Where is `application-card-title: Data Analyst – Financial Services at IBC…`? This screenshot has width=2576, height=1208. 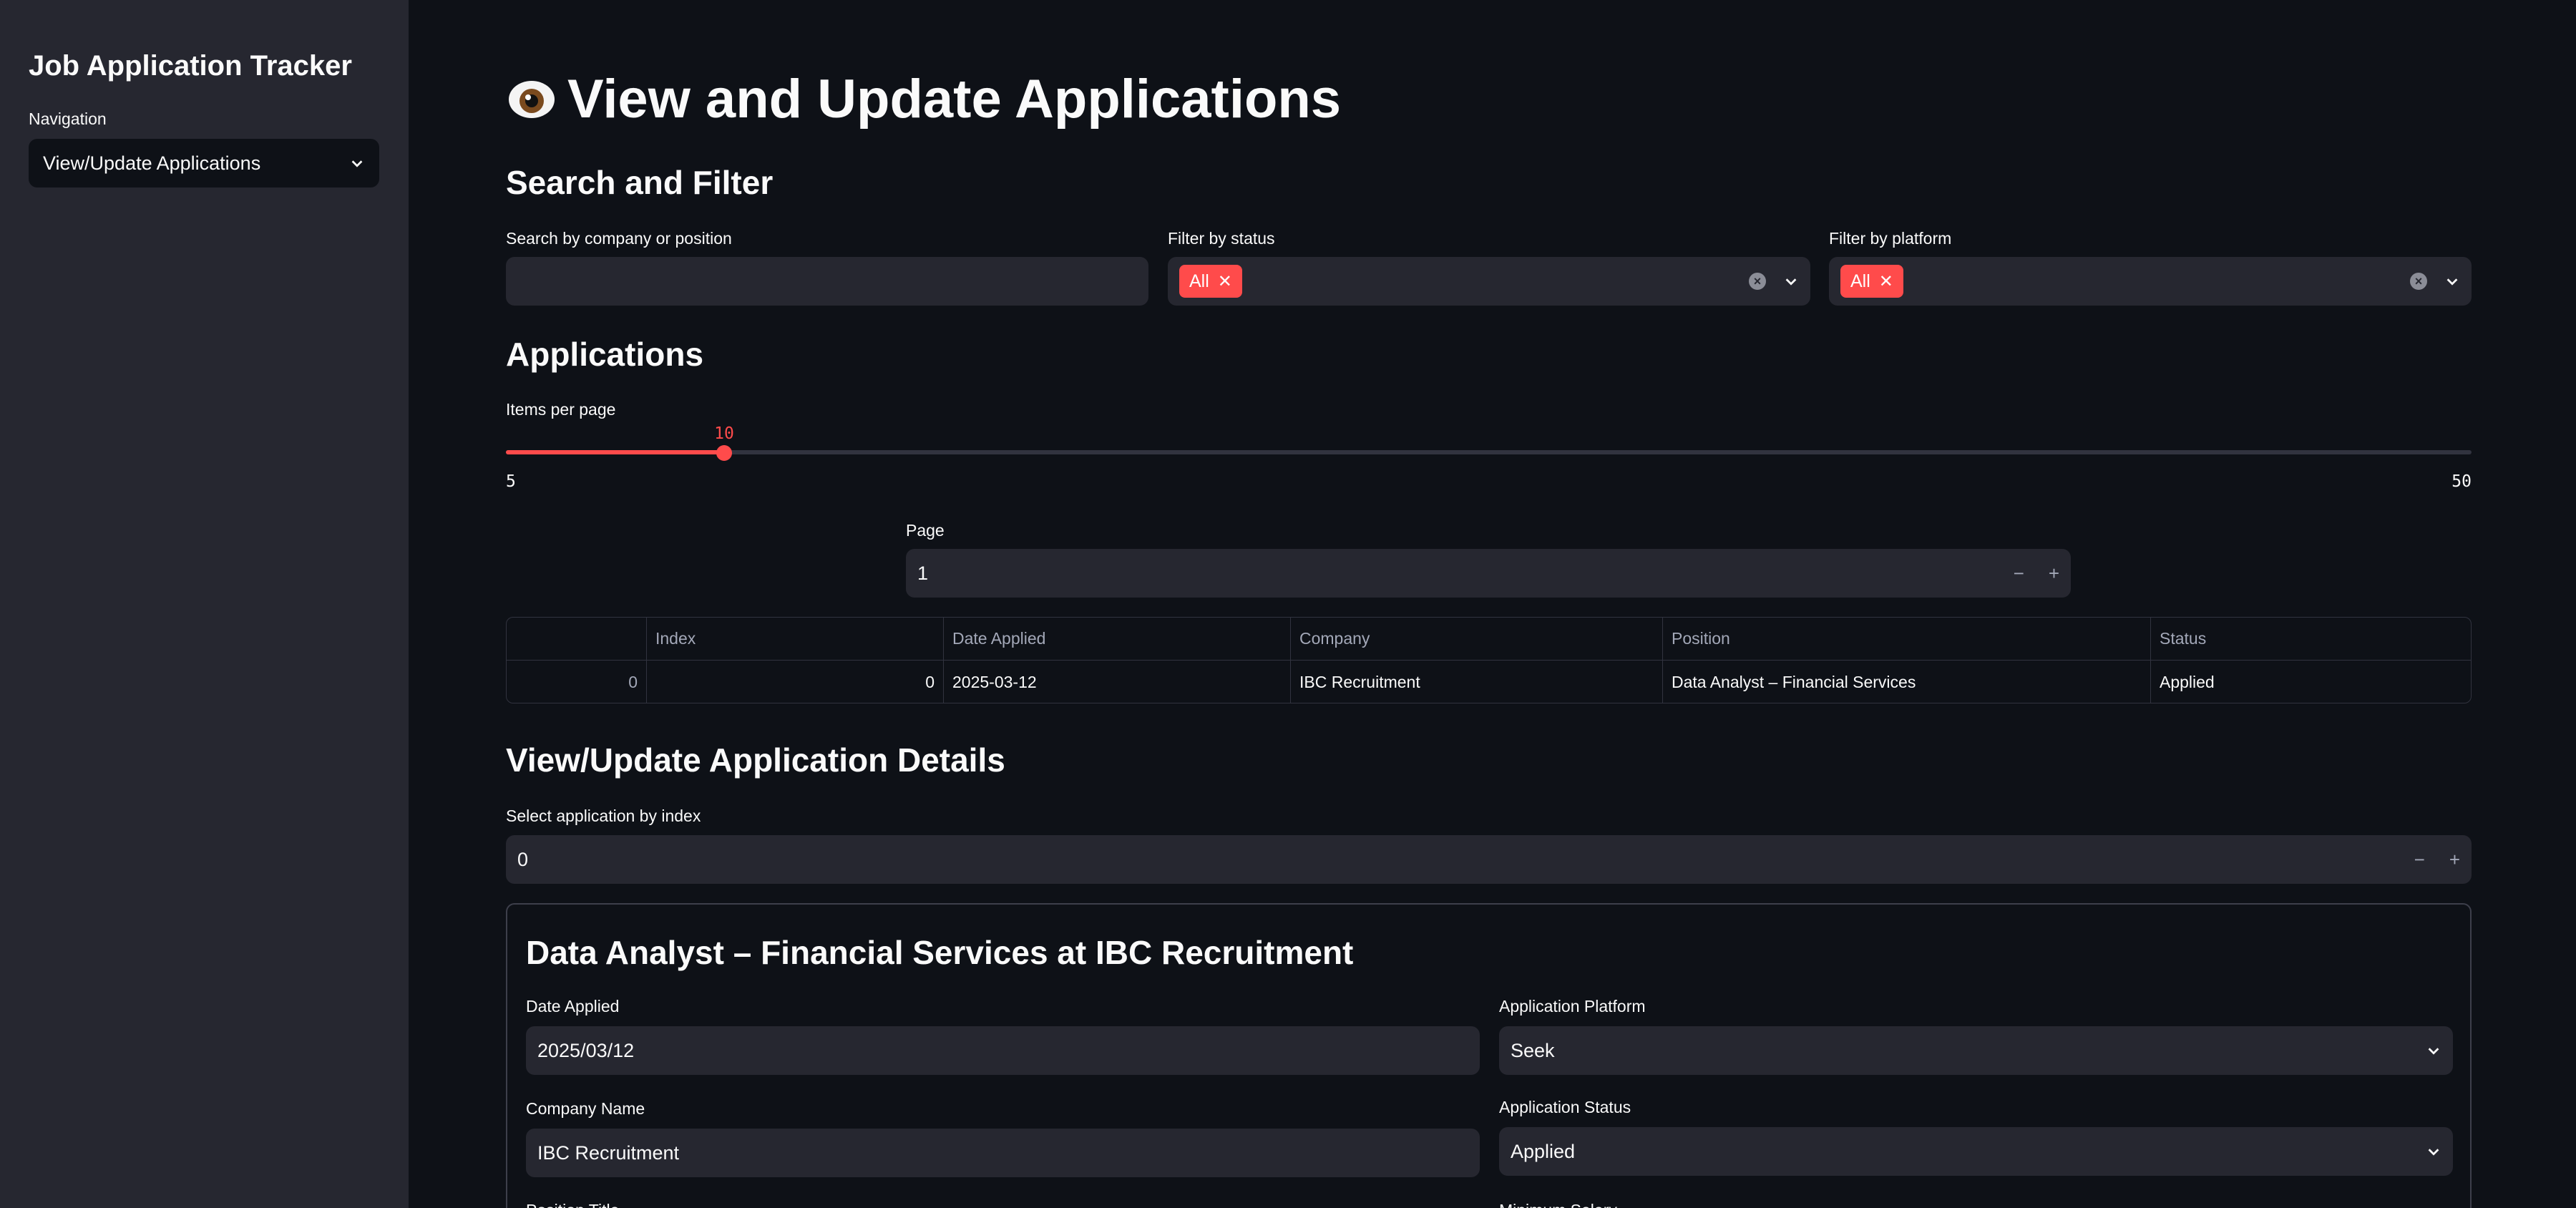
application-card-title: Data Analyst – Financial Services at IBC… is located at coordinates (940, 952).